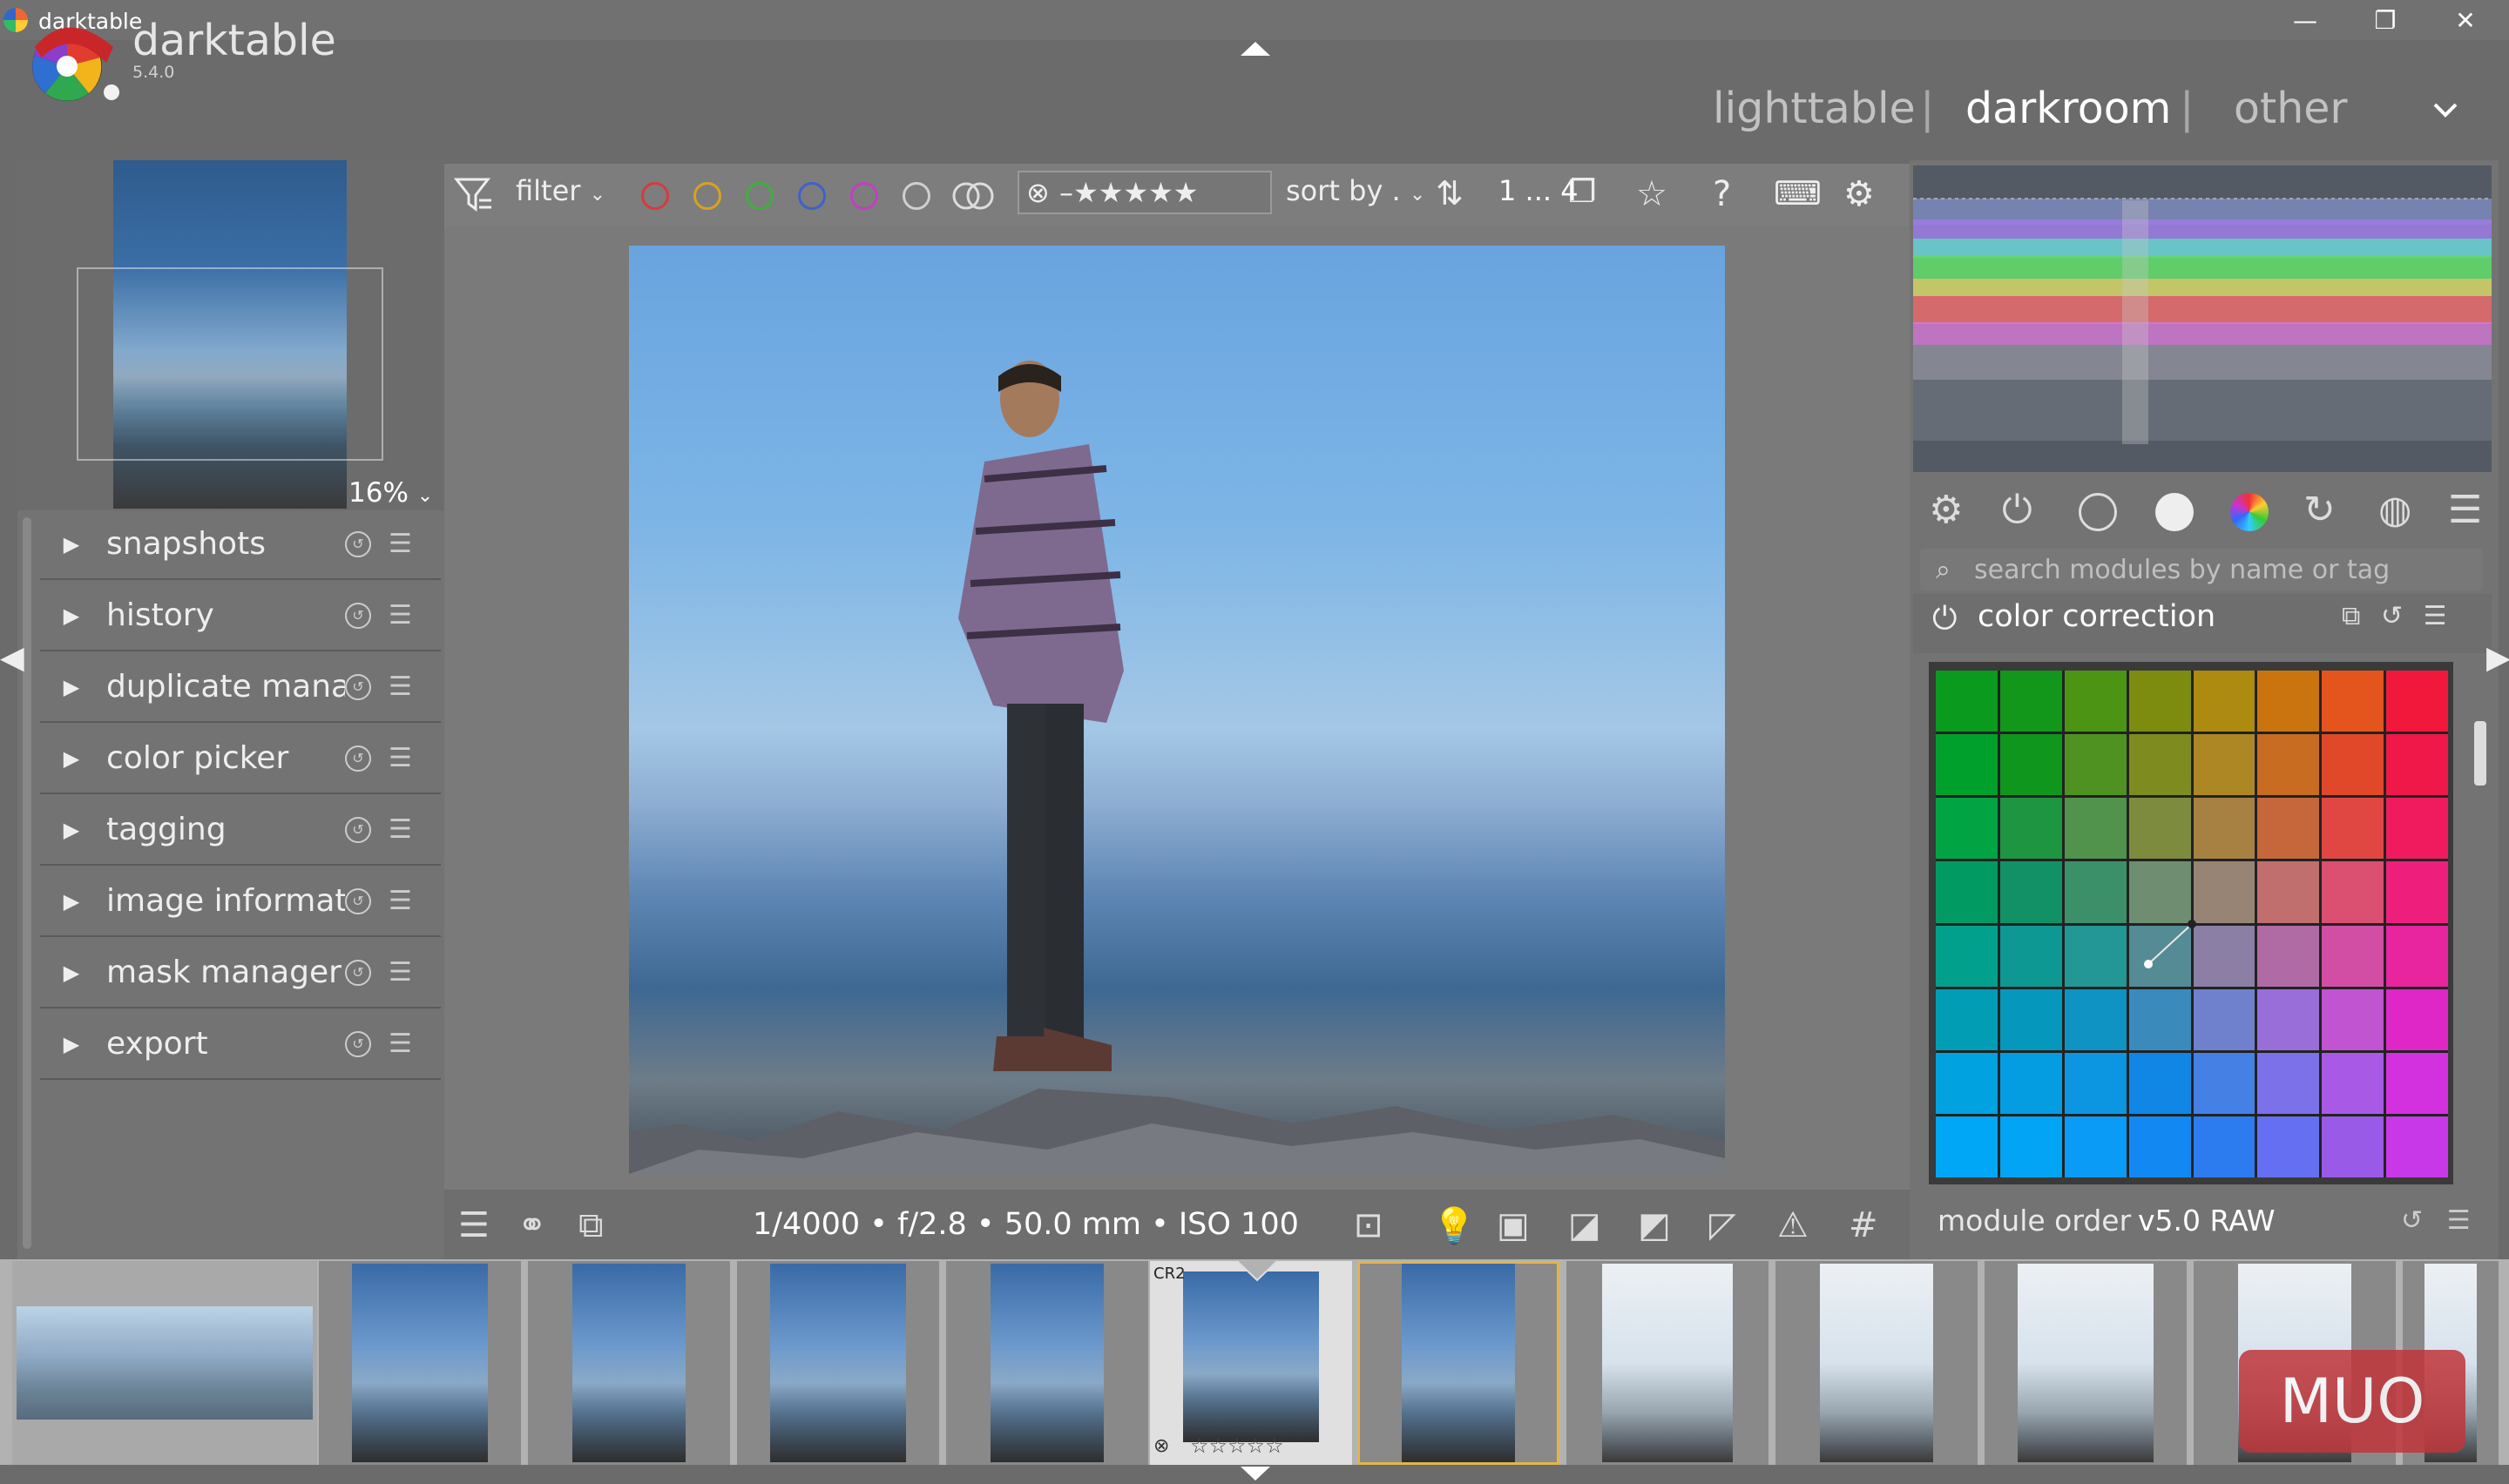 The width and height of the screenshot is (2509, 1484). I want to click on close-button: ✕, so click(2465, 20).